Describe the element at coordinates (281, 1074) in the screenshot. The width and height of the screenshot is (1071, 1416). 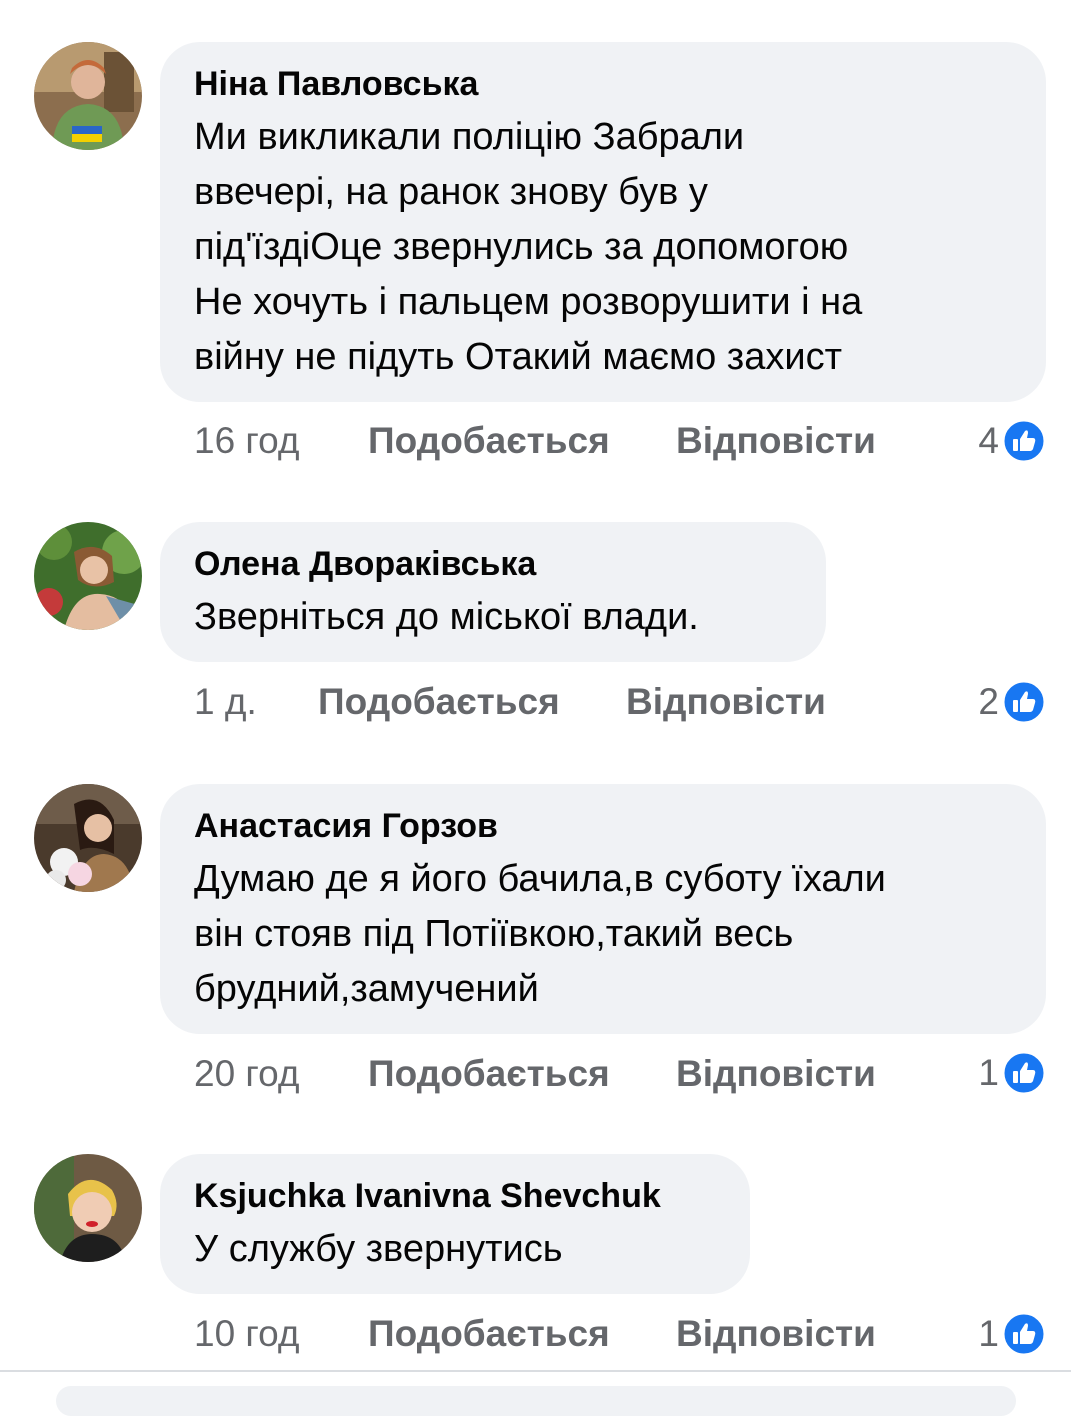
I see `comment-timestamp: 20 год` at that location.